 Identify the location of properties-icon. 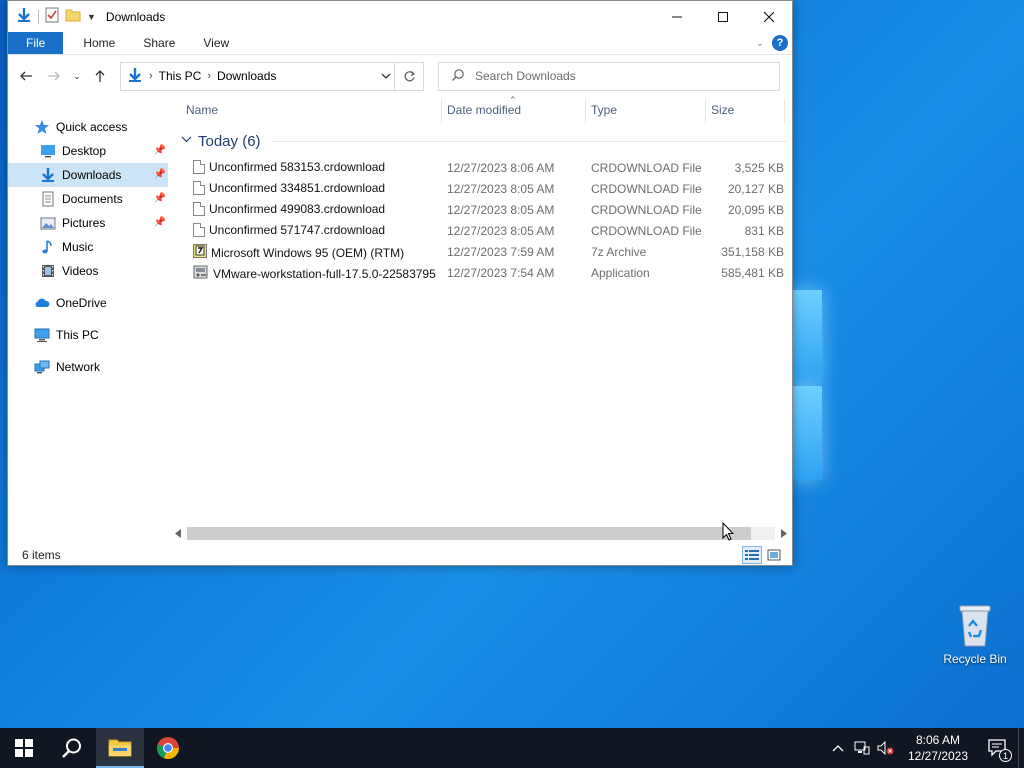
(52, 16).